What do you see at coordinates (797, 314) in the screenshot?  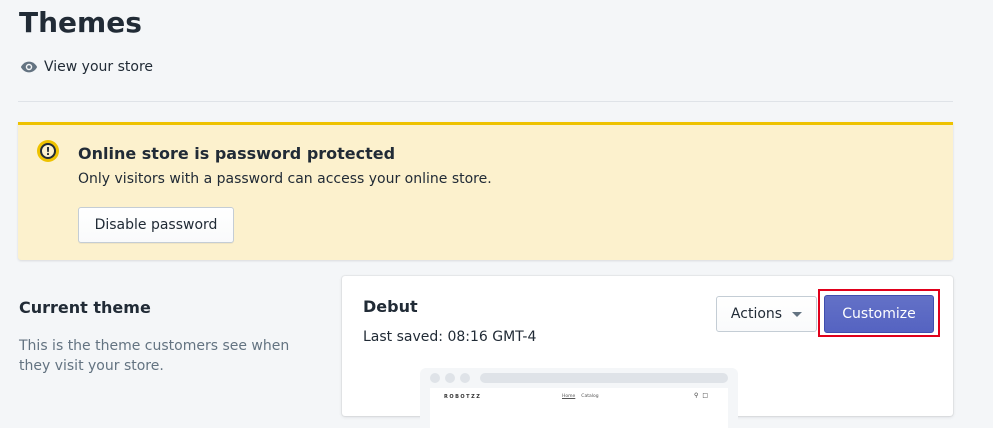 I see `caret-down-icon` at bounding box center [797, 314].